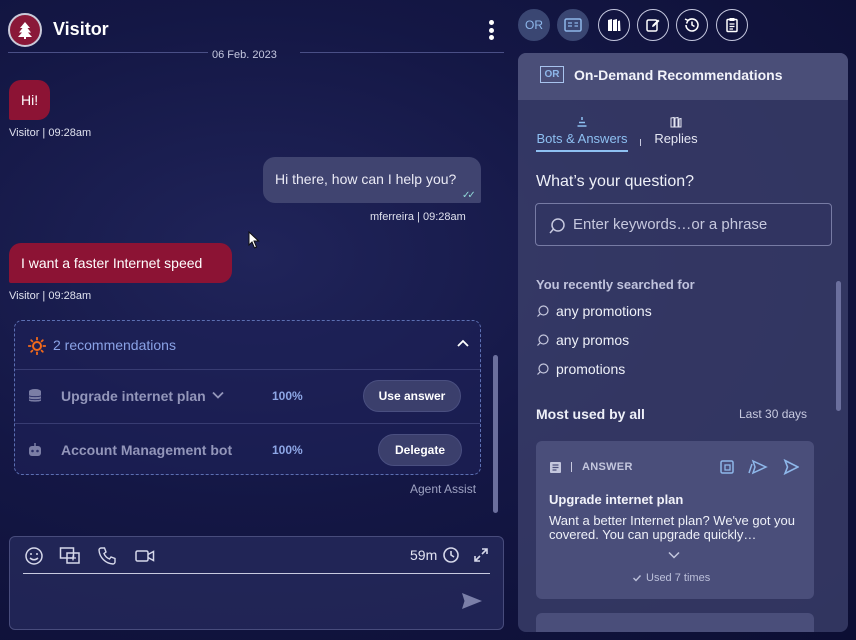 The image size is (856, 640). I want to click on chat-header: Visitor 06 Feb. 2023, so click(252, 30).